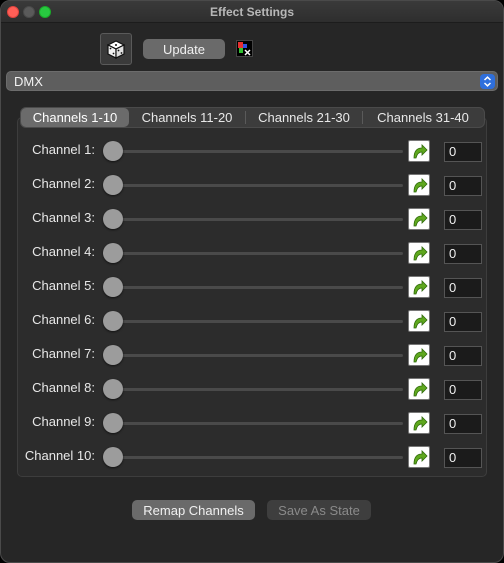 The image size is (504, 563). I want to click on channel-label: Channel 5:, so click(63, 285).